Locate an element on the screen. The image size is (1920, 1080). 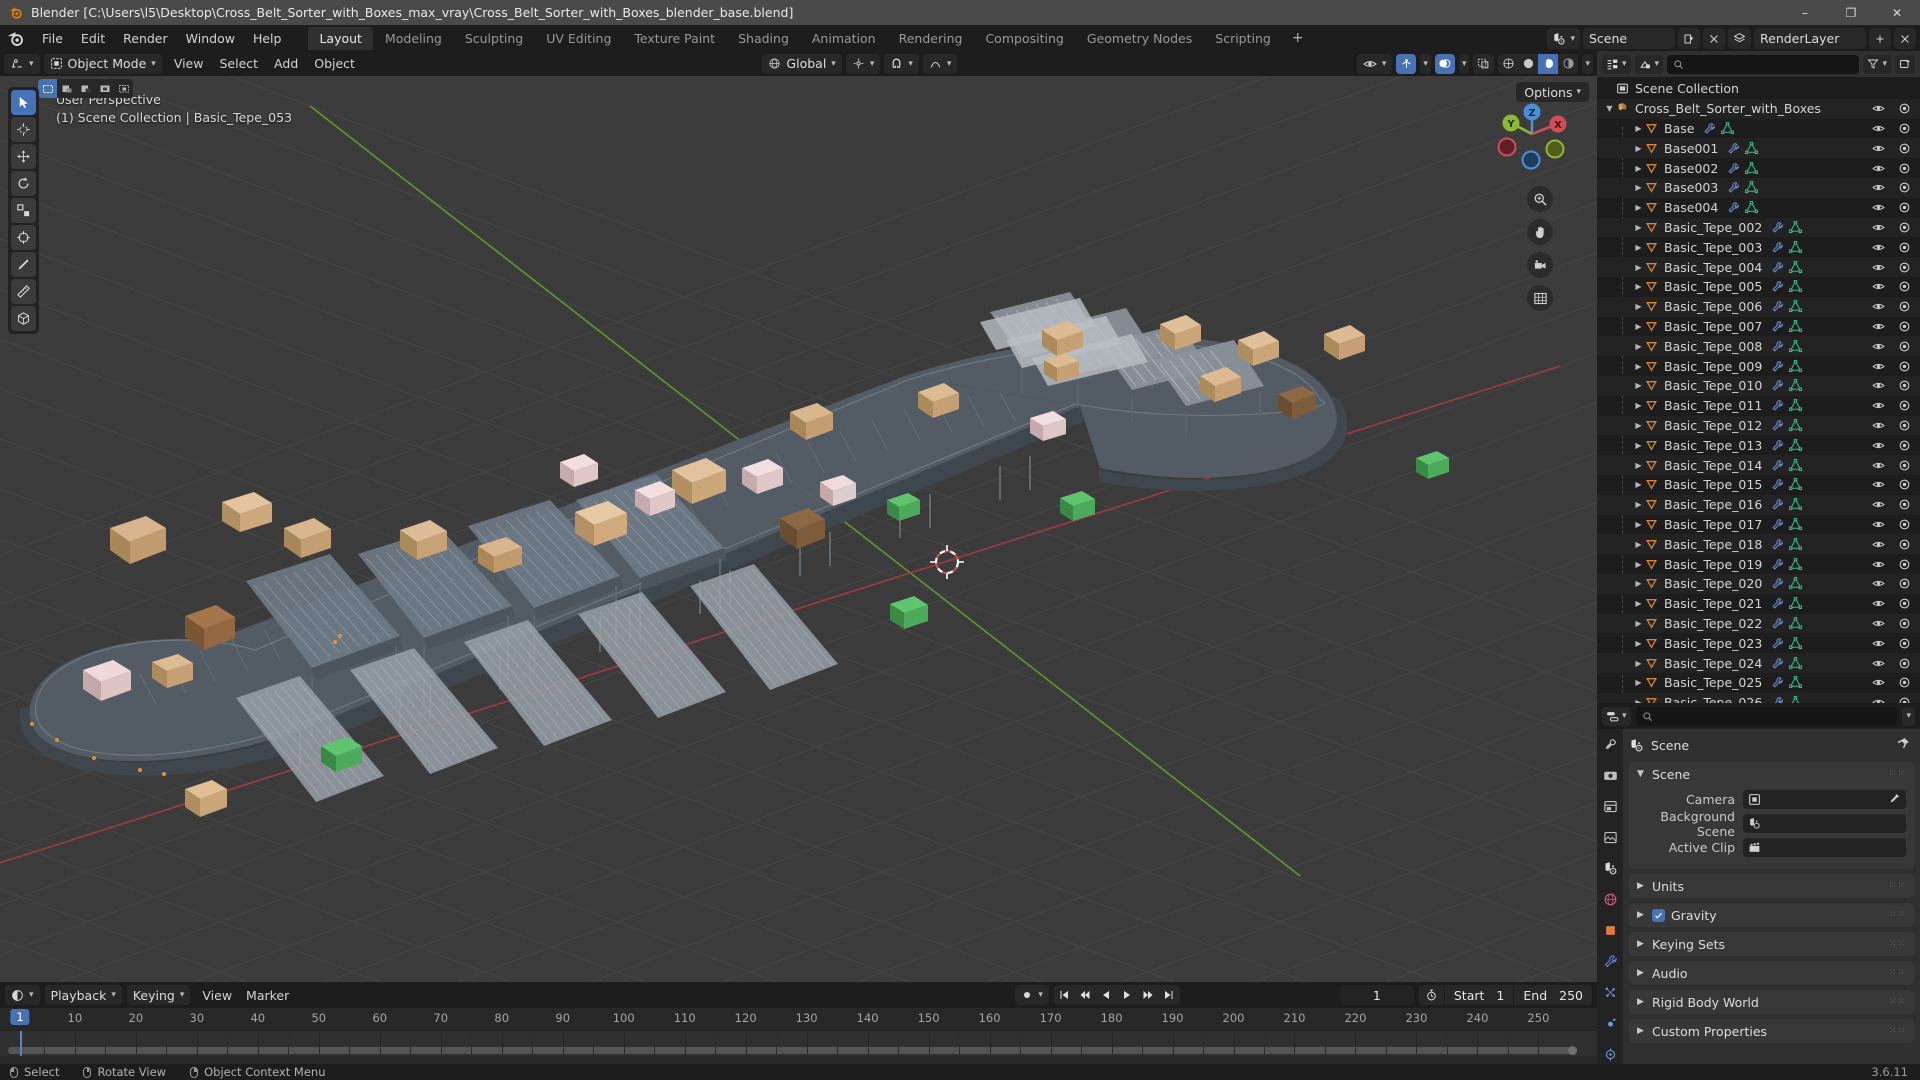
outliner-row-scene-collection: Scene Collection is located at coordinates (1758, 89).